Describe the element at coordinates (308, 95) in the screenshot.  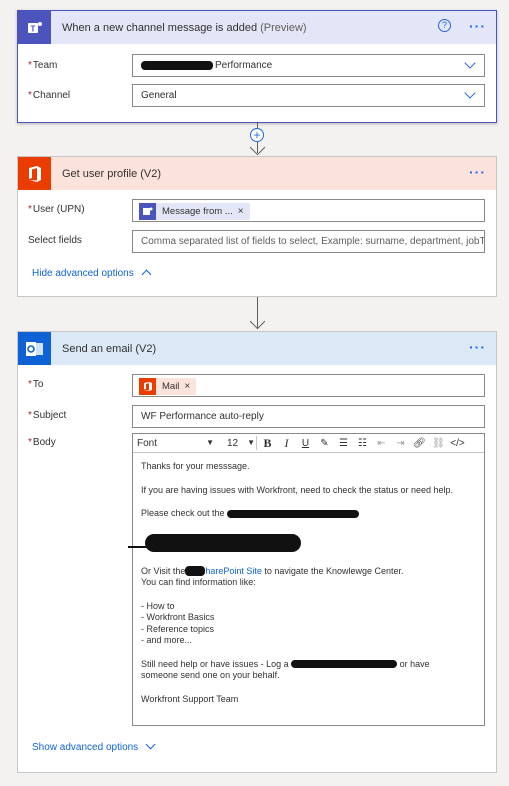
I see `channel-select: General` at that location.